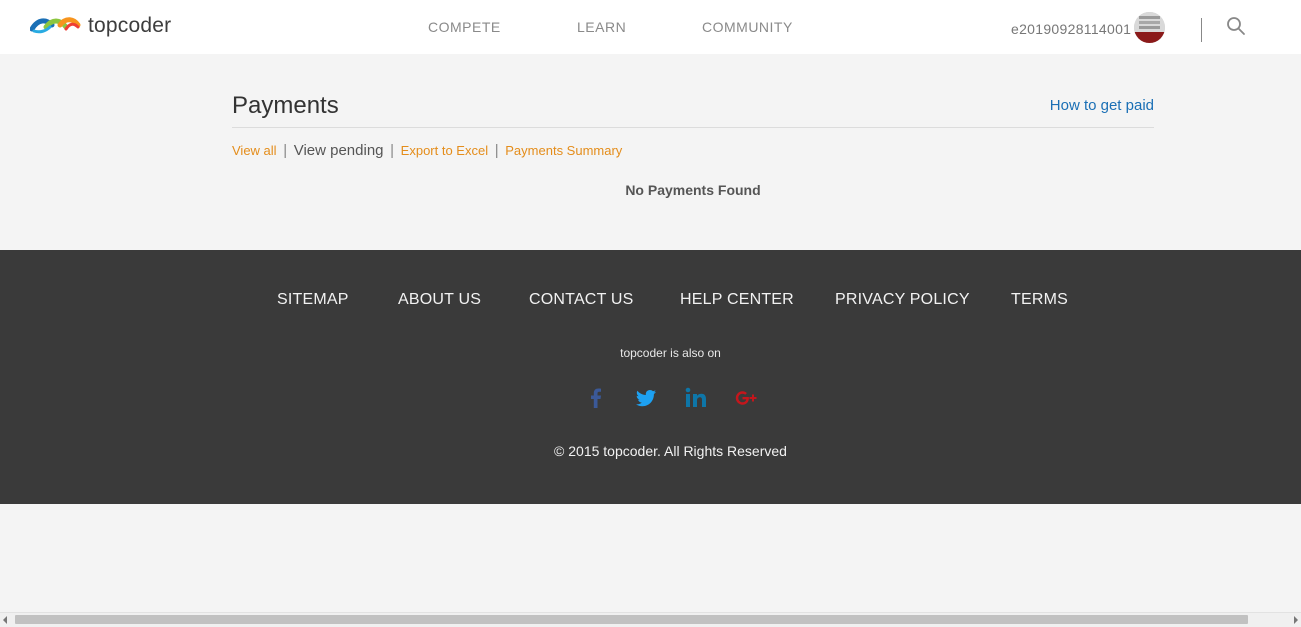 The height and width of the screenshot is (627, 1301). What do you see at coordinates (746, 398) in the screenshot?
I see `google-plus-icon` at bounding box center [746, 398].